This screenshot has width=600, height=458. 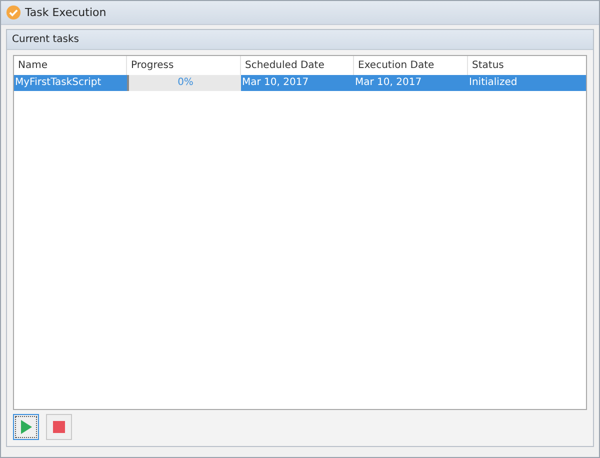 I want to click on column-header: Status, so click(x=527, y=65).